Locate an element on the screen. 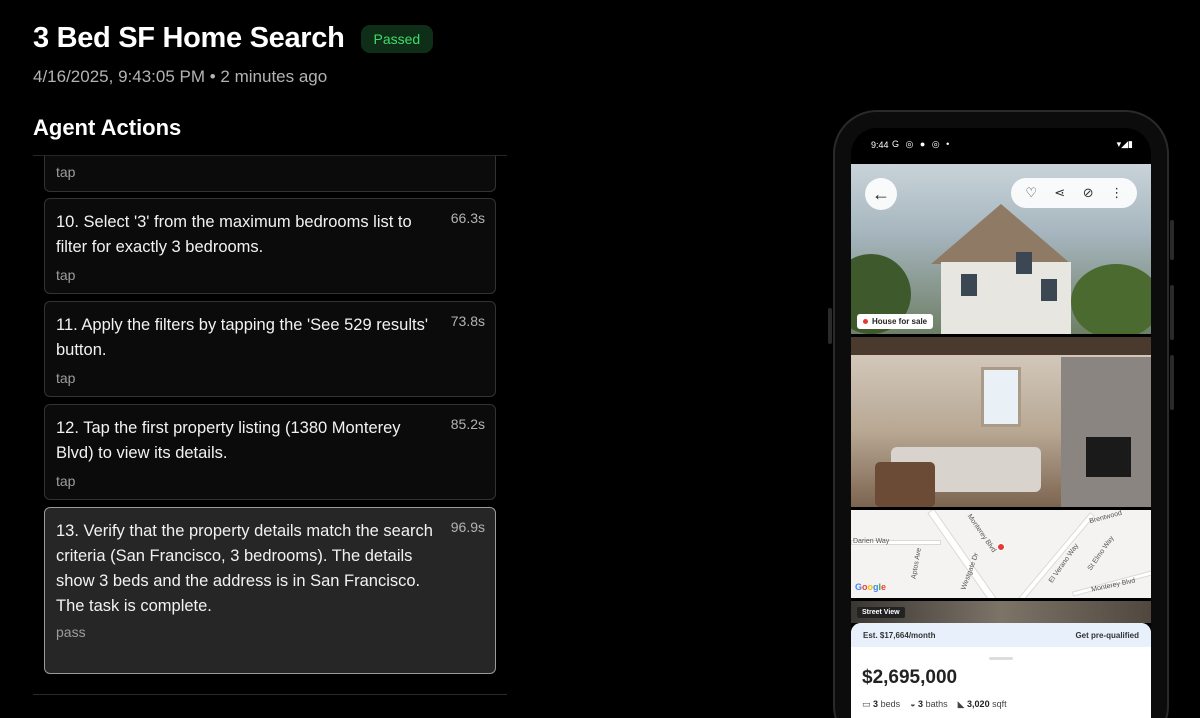 The height and width of the screenshot is (718, 1200). status-time: 9:44 is located at coordinates (880, 145).